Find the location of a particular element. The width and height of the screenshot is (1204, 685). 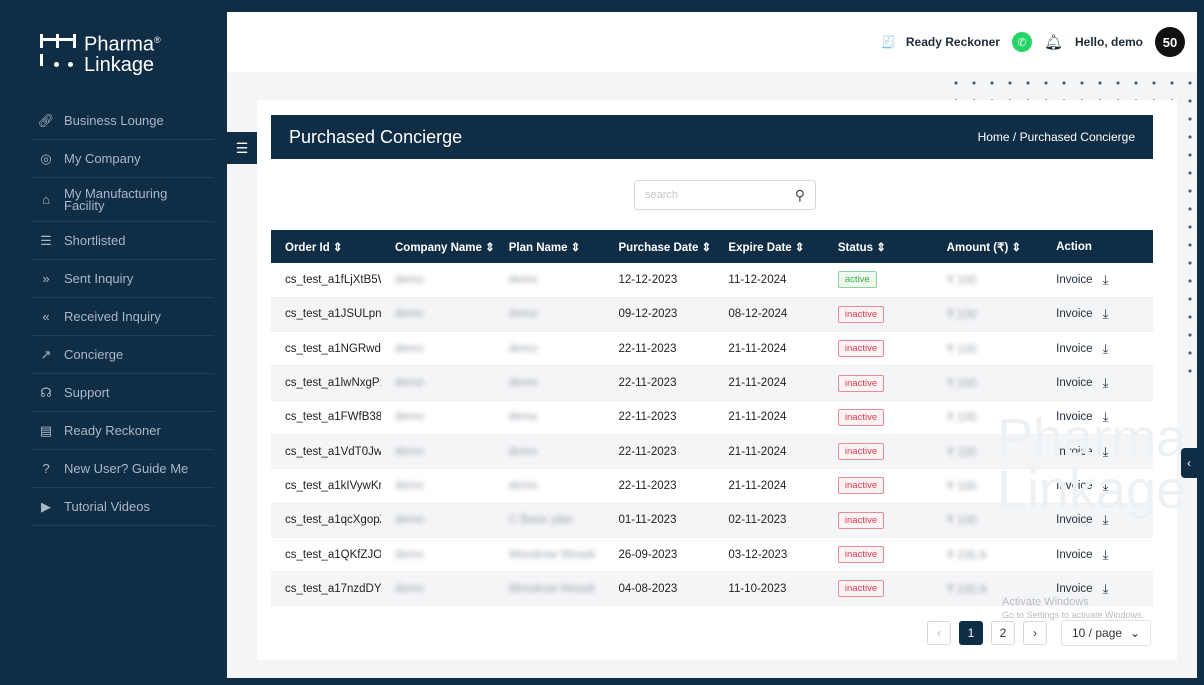

expire-date-cell: 21-11-2024 is located at coordinates (757, 451).